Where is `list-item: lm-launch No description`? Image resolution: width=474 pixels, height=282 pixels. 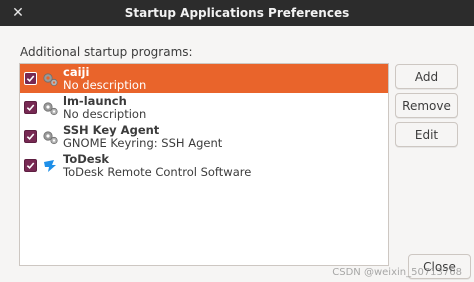 list-item: lm-launch No description is located at coordinates (204, 107).